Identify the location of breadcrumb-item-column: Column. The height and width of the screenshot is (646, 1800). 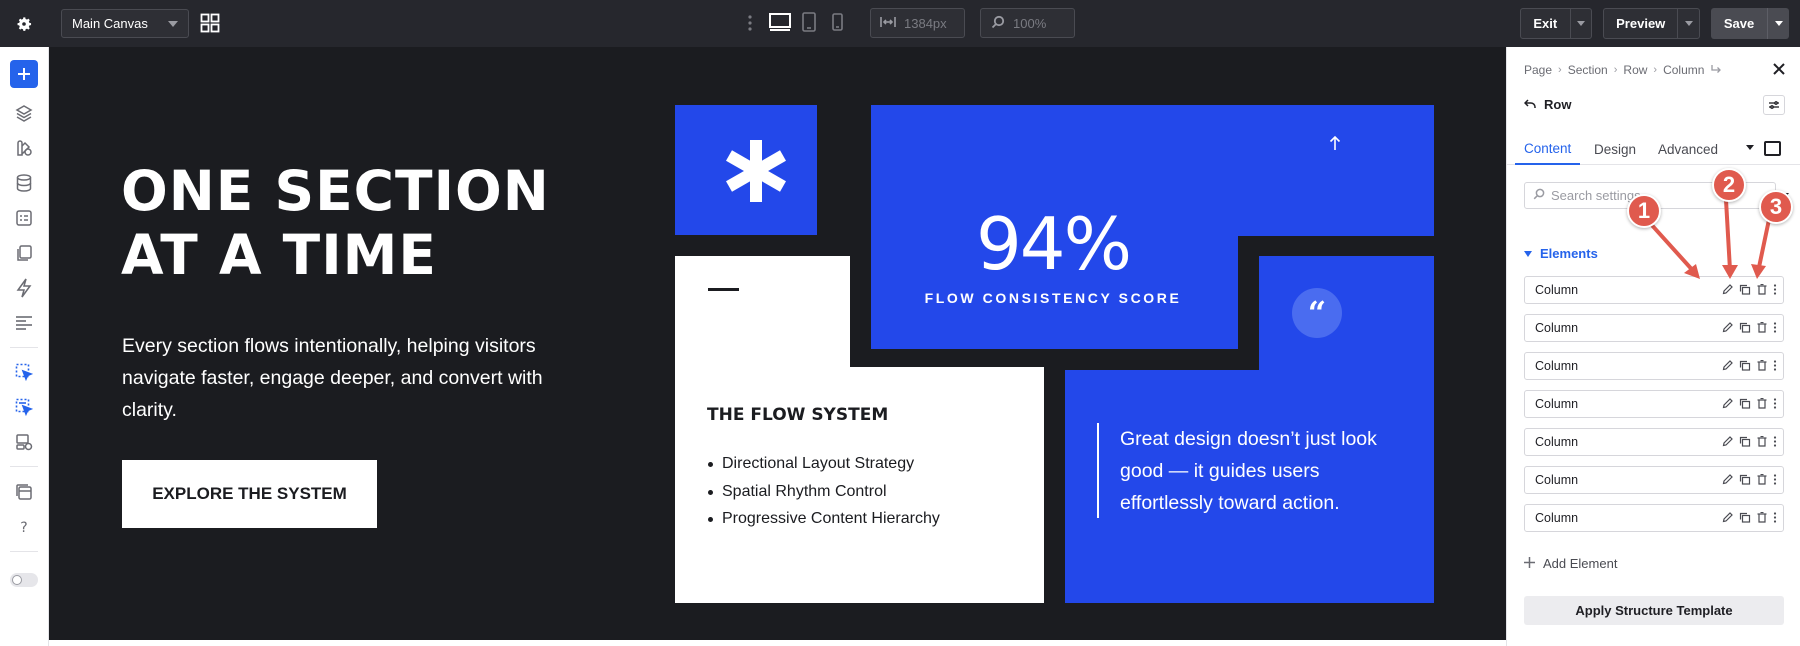
(1683, 70).